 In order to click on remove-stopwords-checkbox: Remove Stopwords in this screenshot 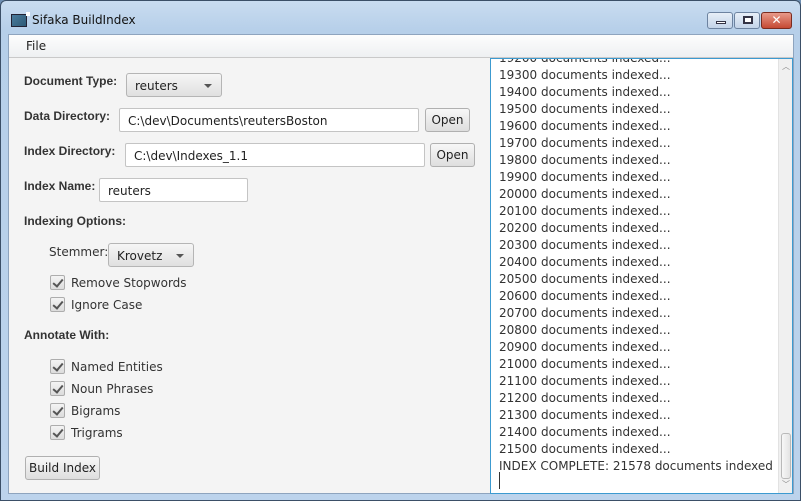, I will do `click(118, 282)`.